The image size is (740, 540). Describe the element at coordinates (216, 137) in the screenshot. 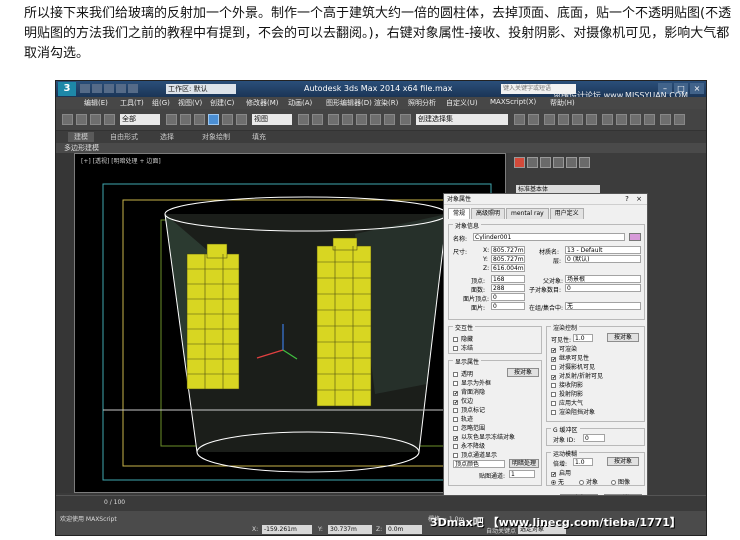

I see `ribbon-tab-object-paint: 对象绘制` at that location.